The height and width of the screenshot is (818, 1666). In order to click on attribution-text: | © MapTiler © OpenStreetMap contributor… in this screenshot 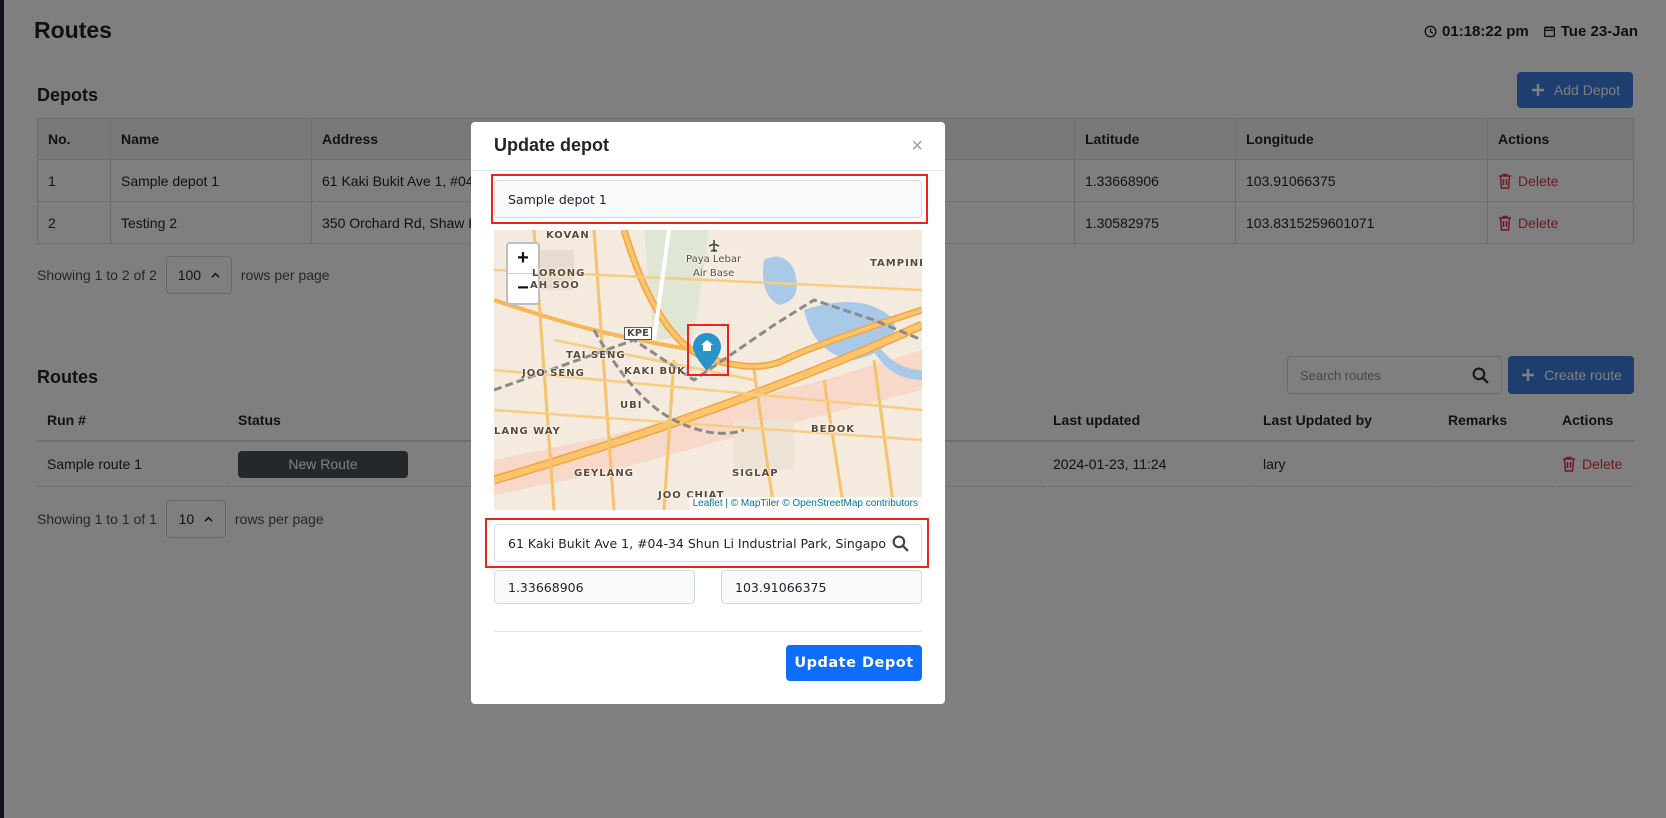, I will do `click(821, 503)`.